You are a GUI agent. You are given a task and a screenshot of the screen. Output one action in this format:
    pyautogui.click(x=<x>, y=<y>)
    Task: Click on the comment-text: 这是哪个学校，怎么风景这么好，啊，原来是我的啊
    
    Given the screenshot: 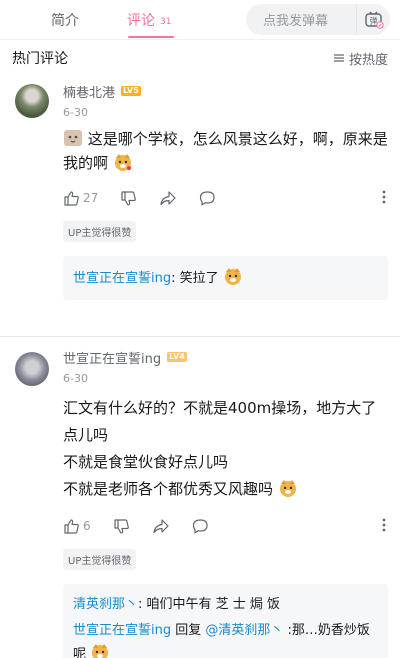 What is the action you would take?
    pyautogui.click(x=225, y=151)
    